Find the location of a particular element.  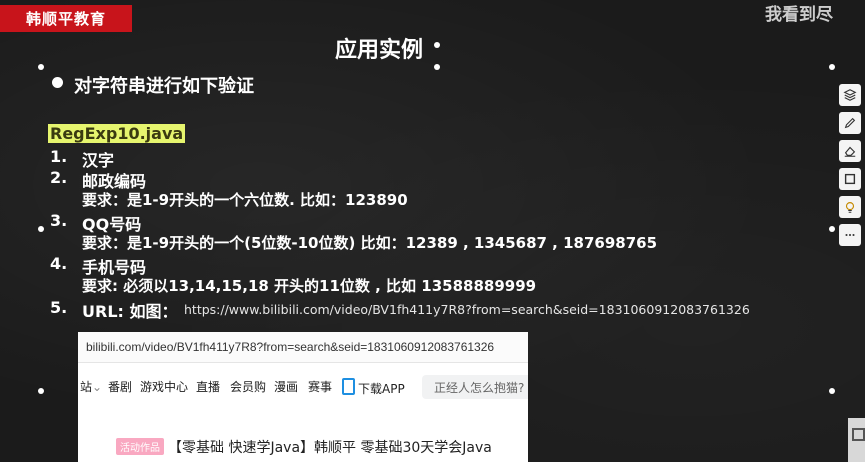

phone-icon is located at coordinates (348, 386).